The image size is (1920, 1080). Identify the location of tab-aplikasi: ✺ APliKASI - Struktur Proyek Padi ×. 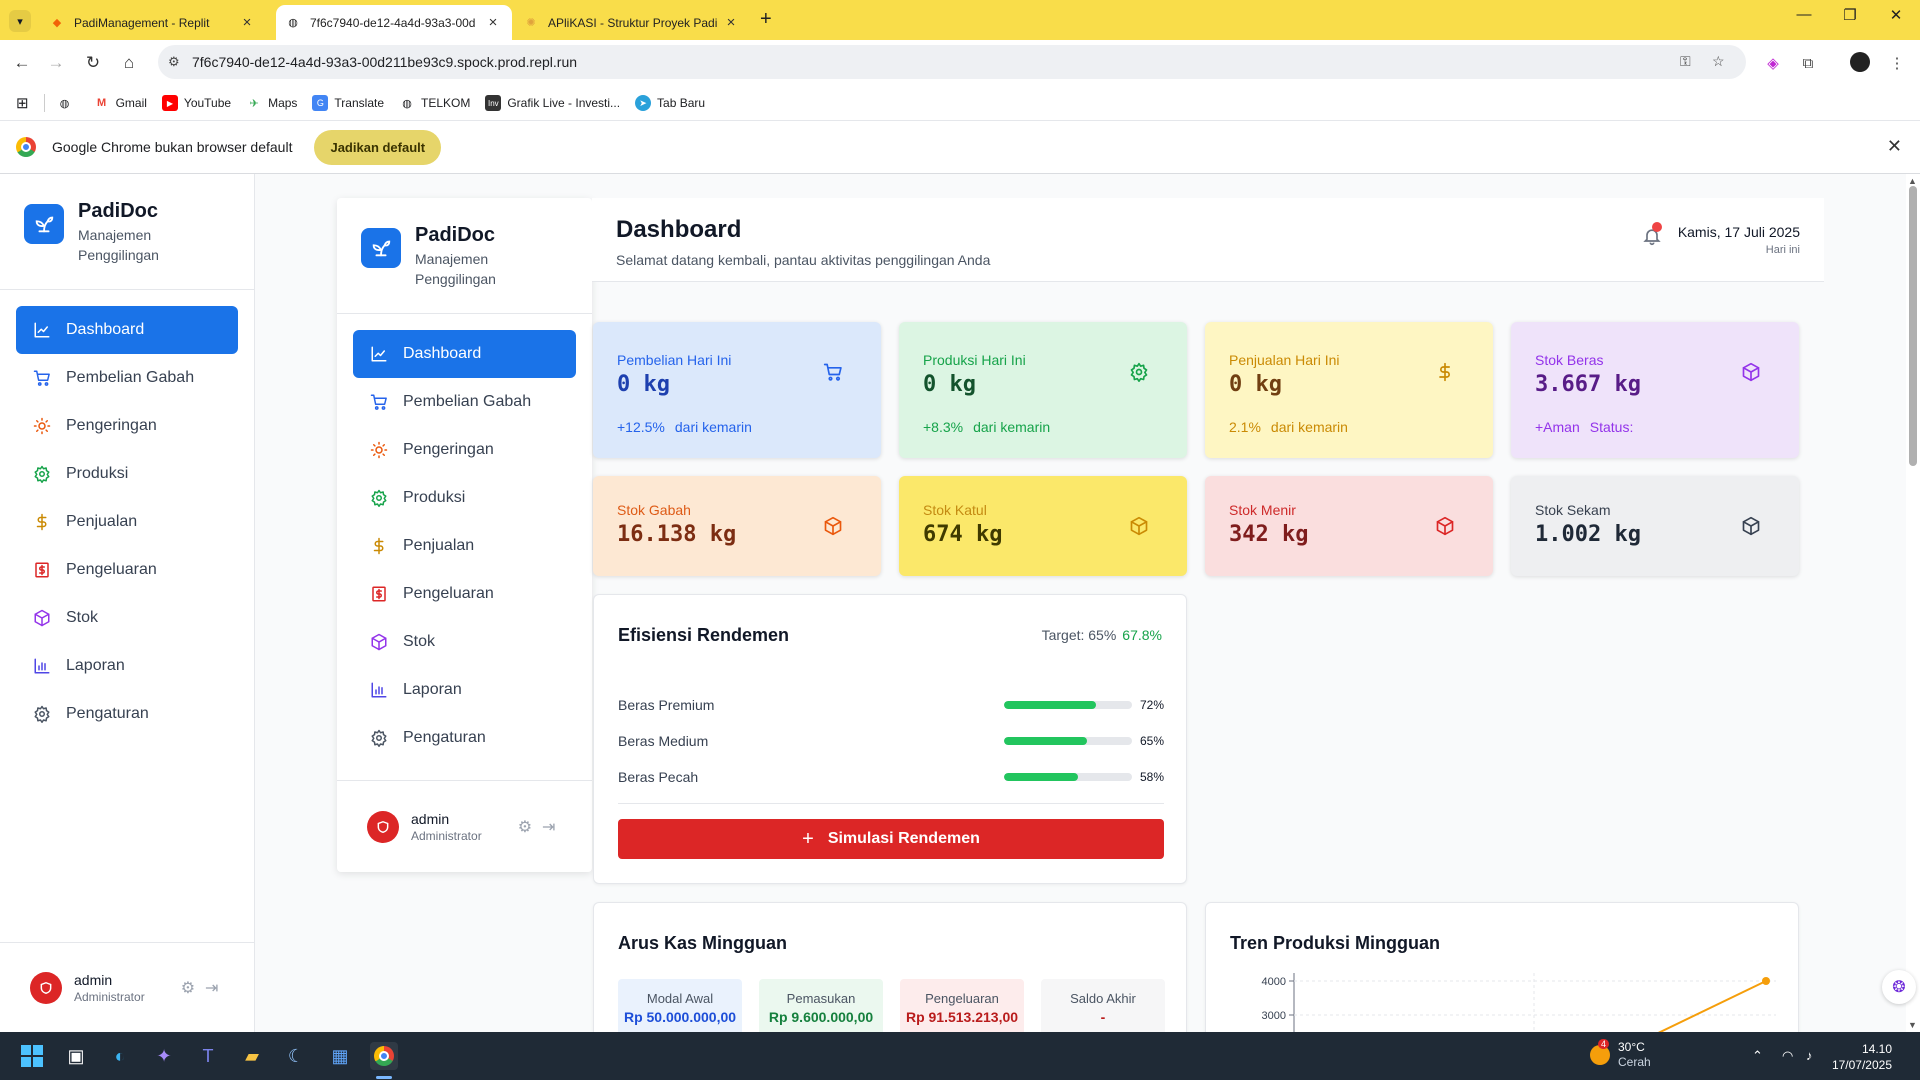
(632, 22).